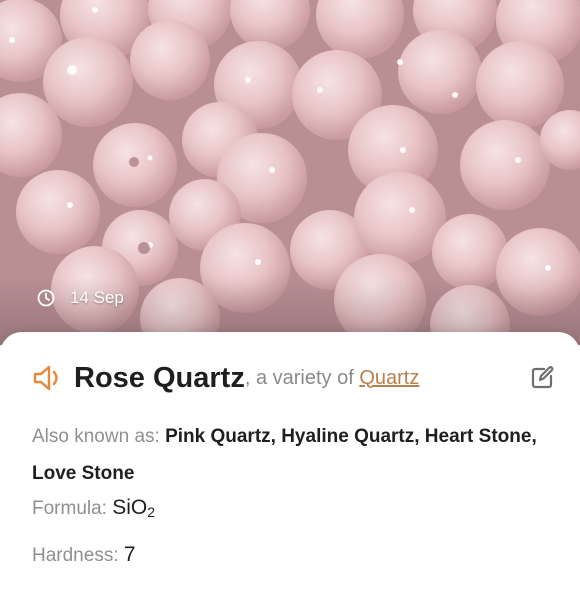 The image size is (580, 592). Describe the element at coordinates (72, 508) in the screenshot. I see `formula-label: Formula:` at that location.